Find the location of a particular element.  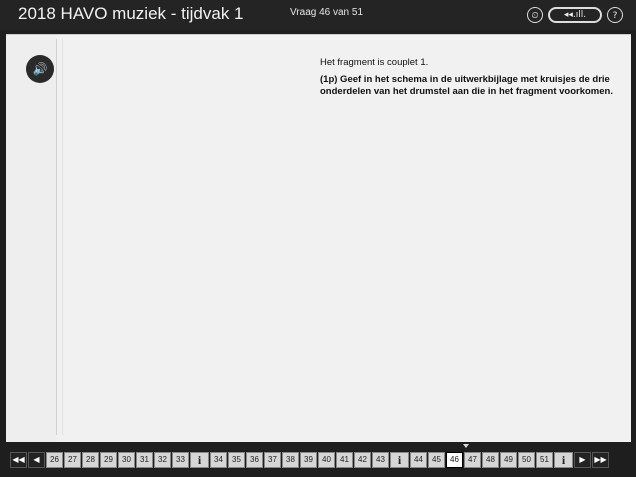

volume-icon: ◂◂.ıll. is located at coordinates (575, 15).